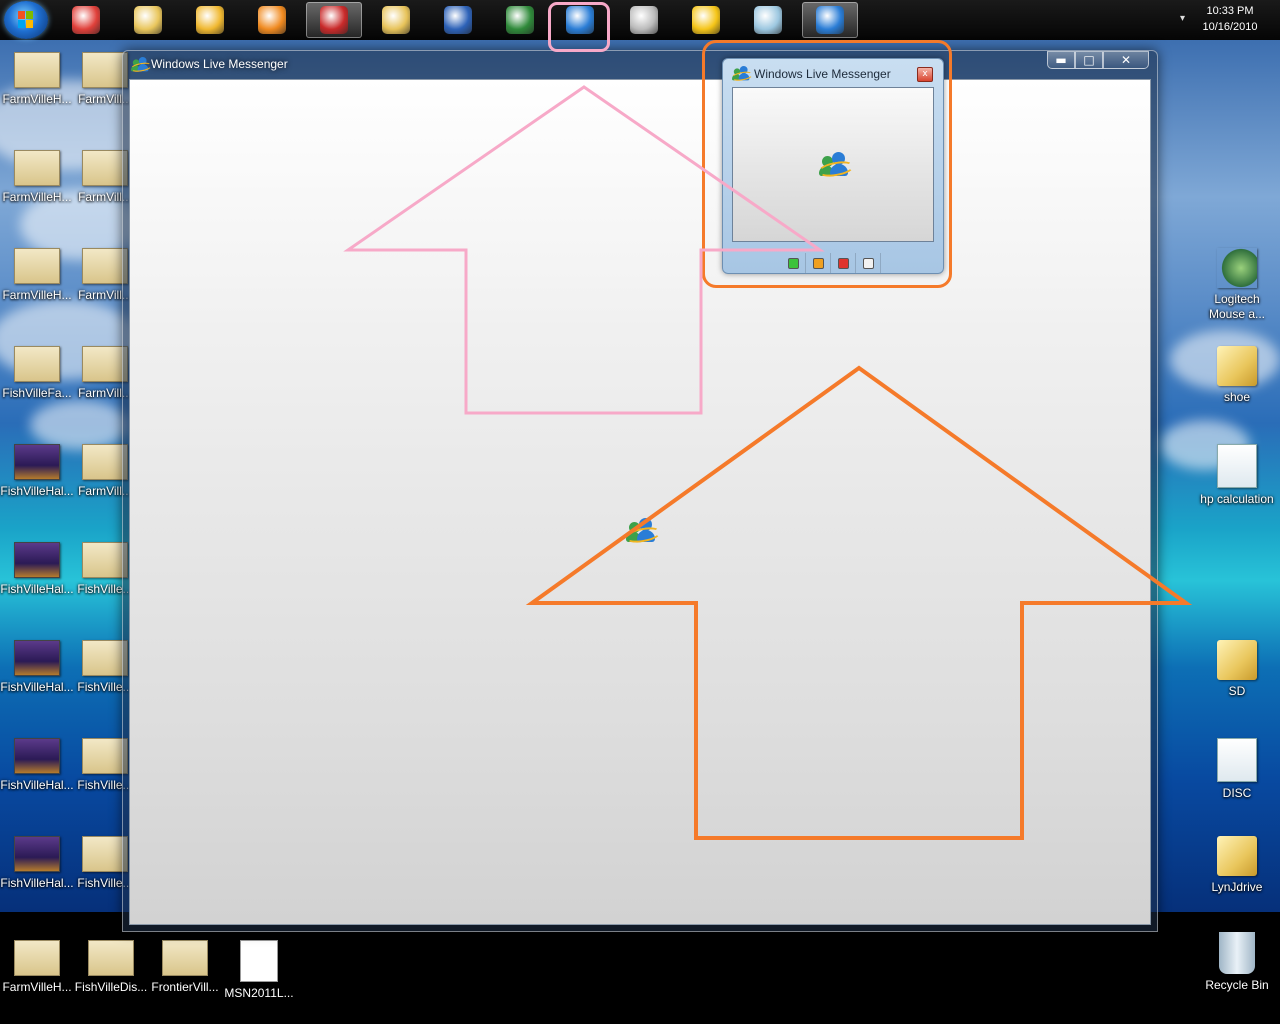 The height and width of the screenshot is (1024, 1280). Describe the element at coordinates (37, 560) in the screenshot. I see `desktop-icon-left1-5-image` at that location.